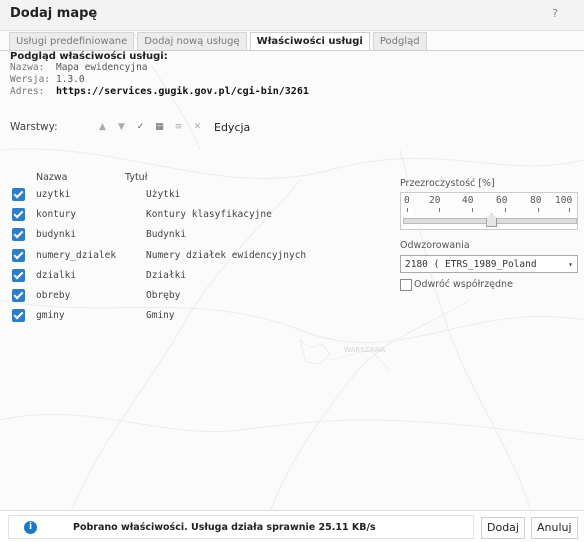 This screenshot has width=584, height=542. I want to click on layer-title: Użytki, so click(163, 194).